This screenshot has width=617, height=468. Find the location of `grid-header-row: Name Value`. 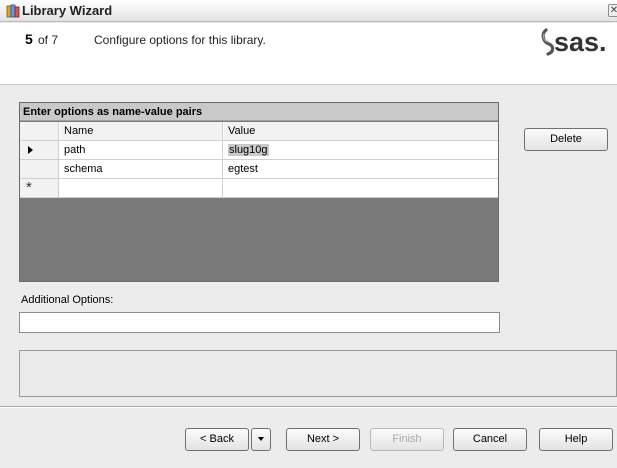

grid-header-row: Name Value is located at coordinates (259, 131).